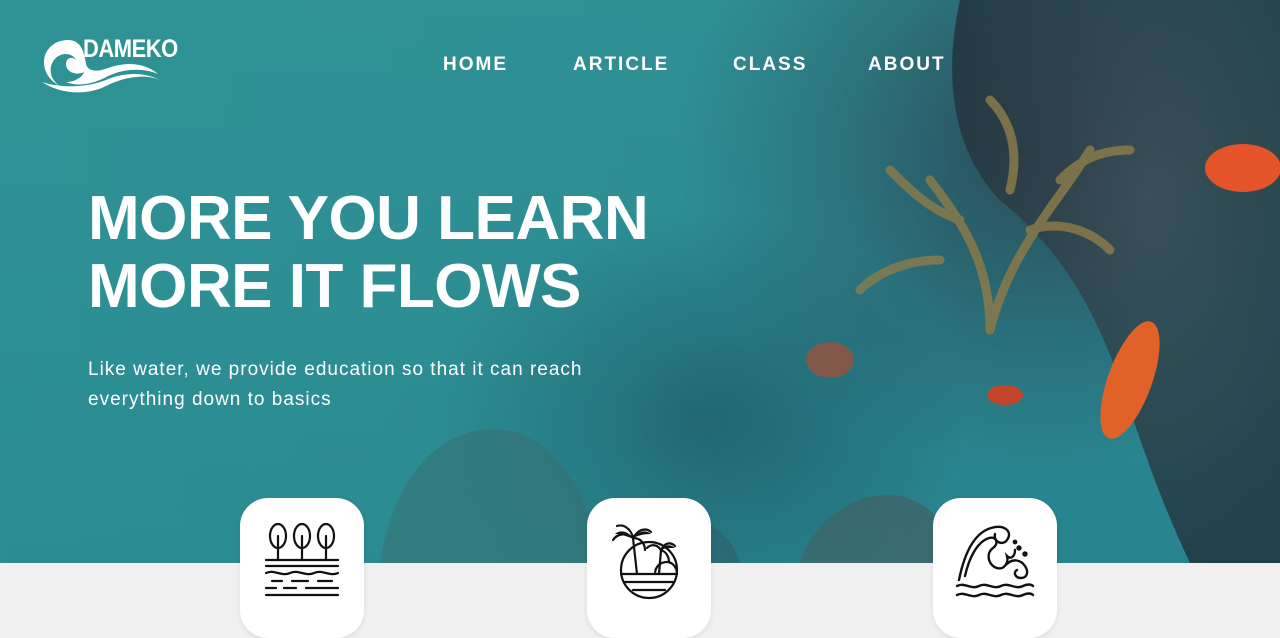 The width and height of the screenshot is (1280, 638). Describe the element at coordinates (130, 49) in the screenshot. I see `brand-name: DAMEKO` at that location.